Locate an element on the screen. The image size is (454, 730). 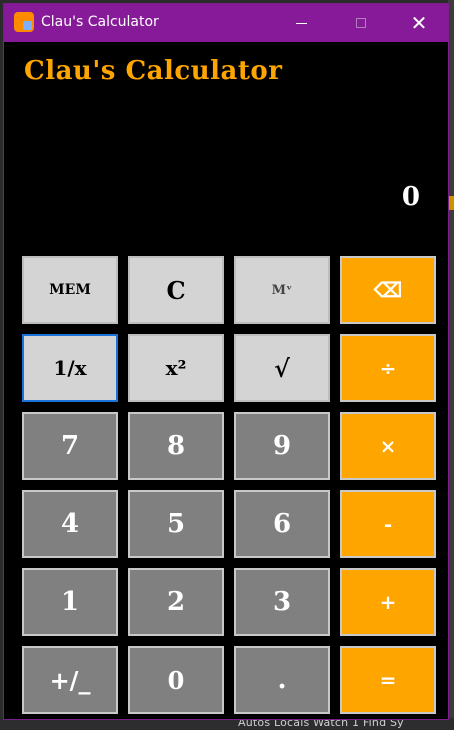
negate-button: +/_ is located at coordinates (70, 680).